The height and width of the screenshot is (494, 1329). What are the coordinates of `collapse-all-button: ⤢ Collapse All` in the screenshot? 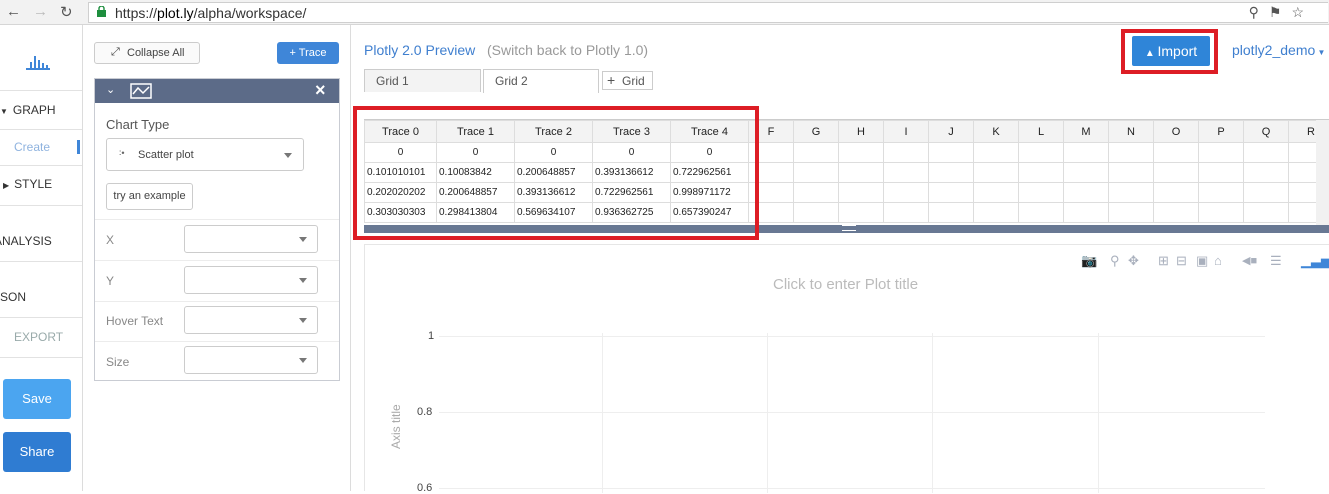 It's located at (147, 53).